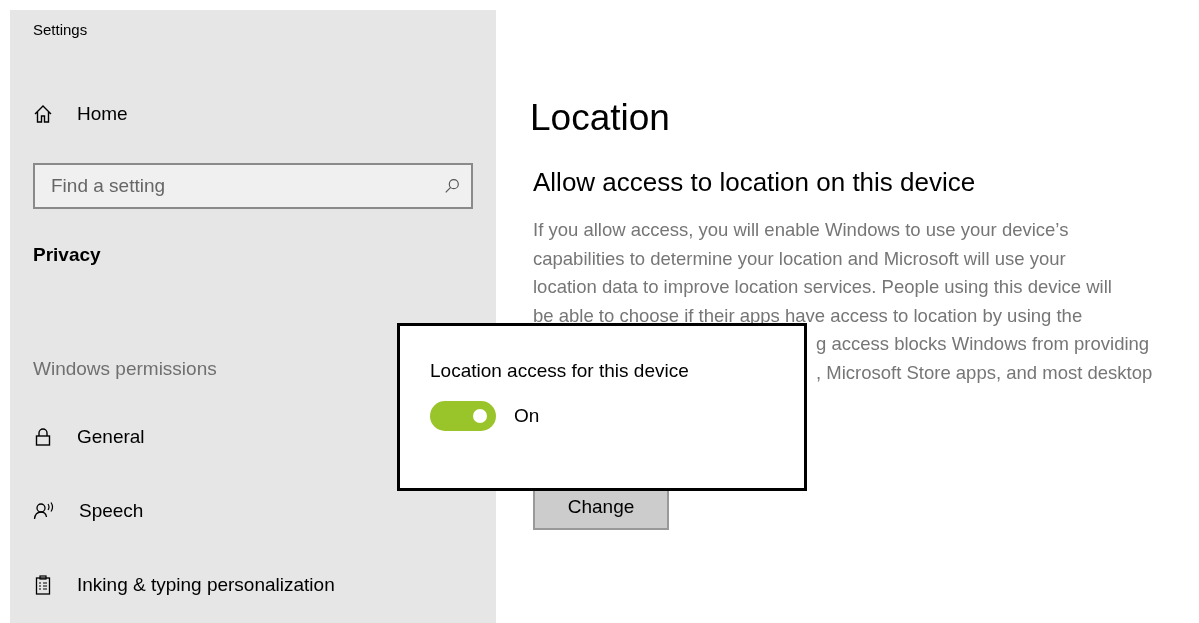  Describe the element at coordinates (463, 416) in the screenshot. I see `toggle-switch` at that location.